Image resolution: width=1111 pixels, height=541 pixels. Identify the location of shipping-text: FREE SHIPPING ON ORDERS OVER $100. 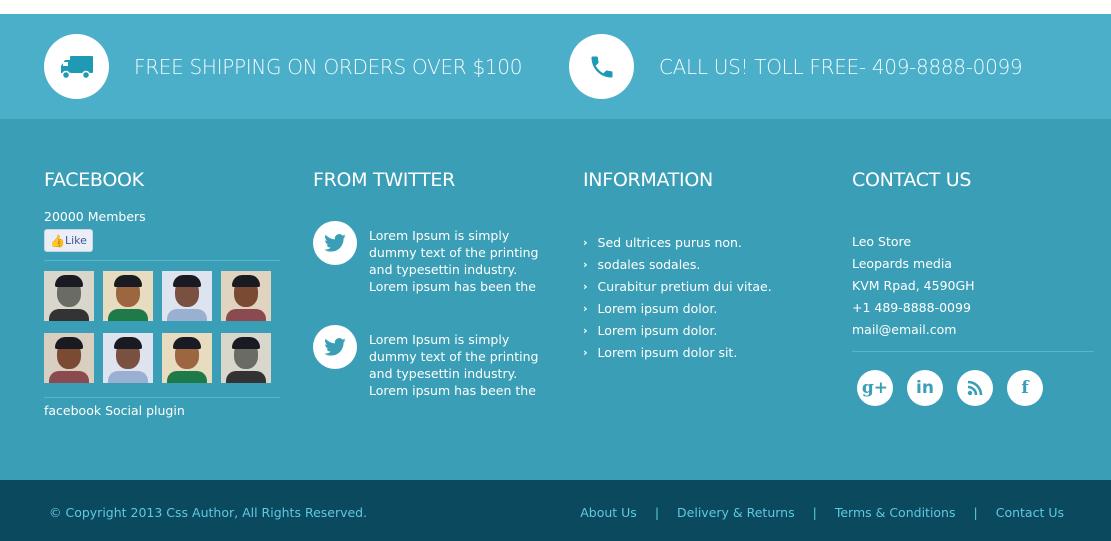
(328, 66).